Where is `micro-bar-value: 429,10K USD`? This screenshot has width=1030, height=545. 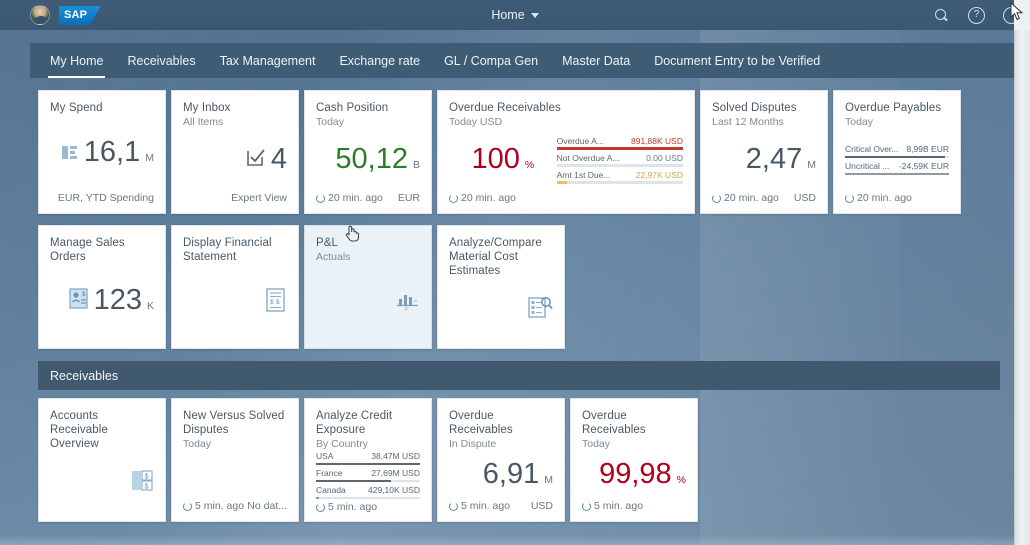 micro-bar-value: 429,10K USD is located at coordinates (394, 490).